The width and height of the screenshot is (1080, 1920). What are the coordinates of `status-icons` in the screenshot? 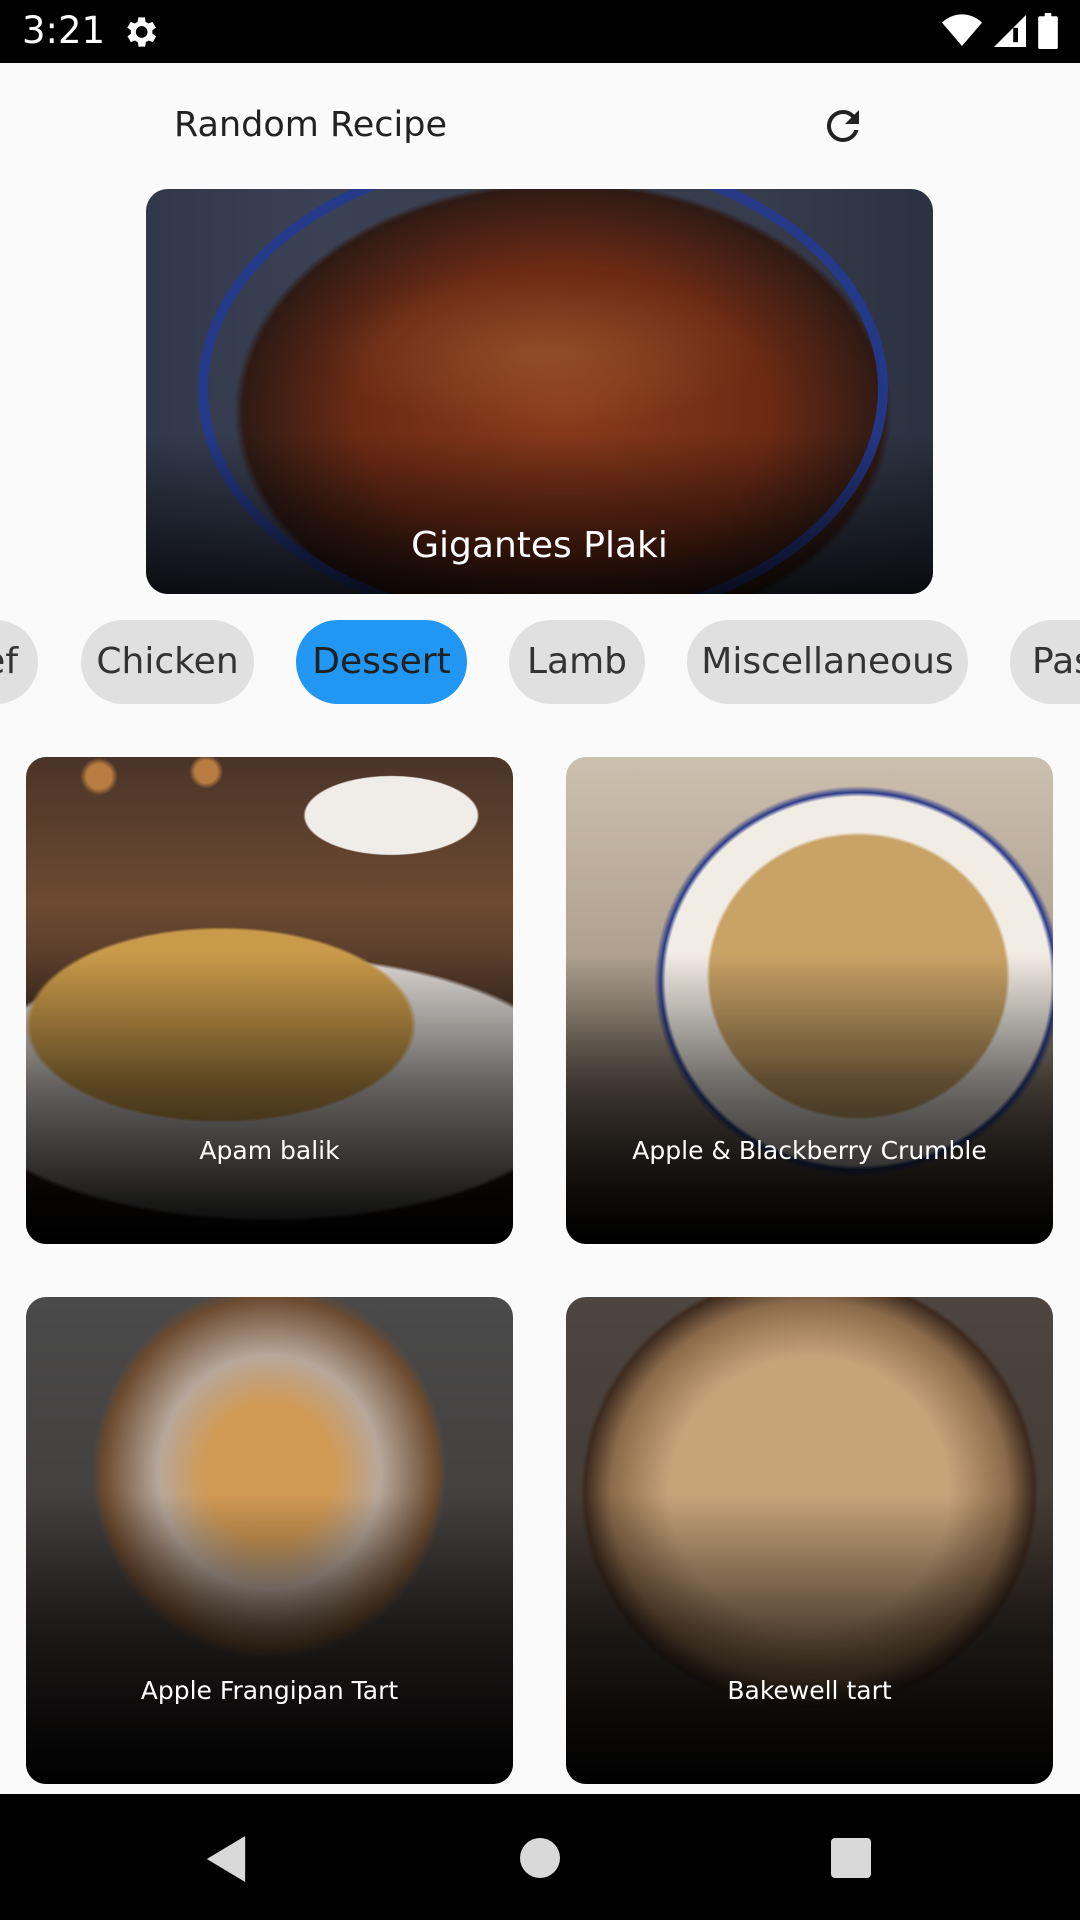 It's located at (1000, 31).